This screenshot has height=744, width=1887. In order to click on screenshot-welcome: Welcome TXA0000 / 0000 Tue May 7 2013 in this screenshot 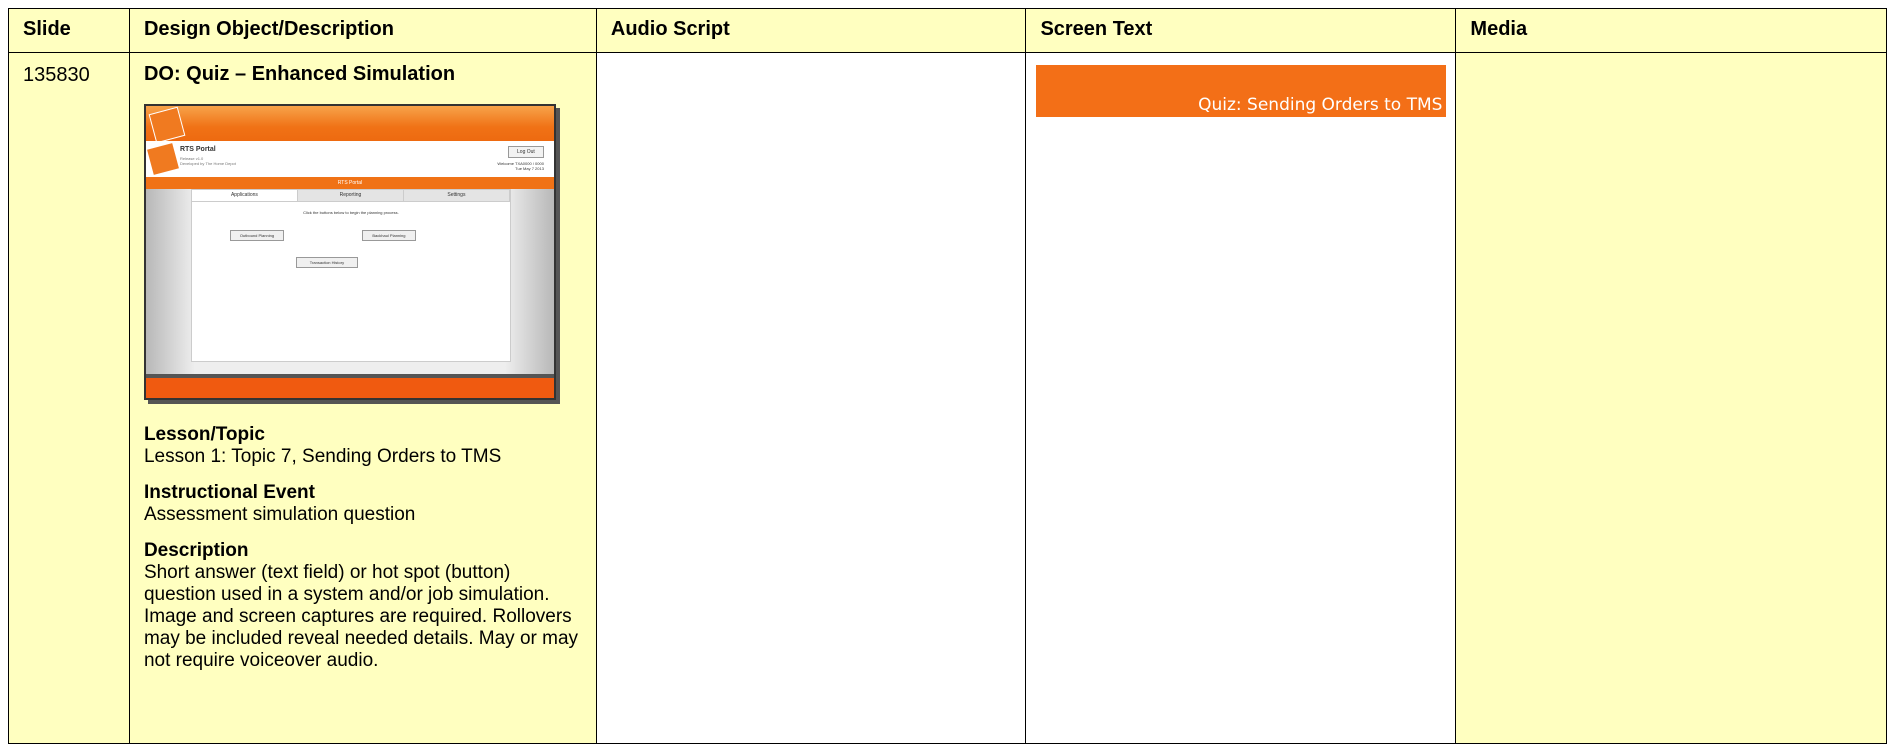, I will do `click(520, 166)`.